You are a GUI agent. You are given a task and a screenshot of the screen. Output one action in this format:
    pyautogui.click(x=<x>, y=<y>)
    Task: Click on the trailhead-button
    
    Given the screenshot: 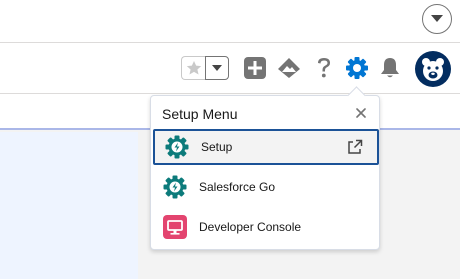 What is the action you would take?
    pyautogui.click(x=289, y=68)
    